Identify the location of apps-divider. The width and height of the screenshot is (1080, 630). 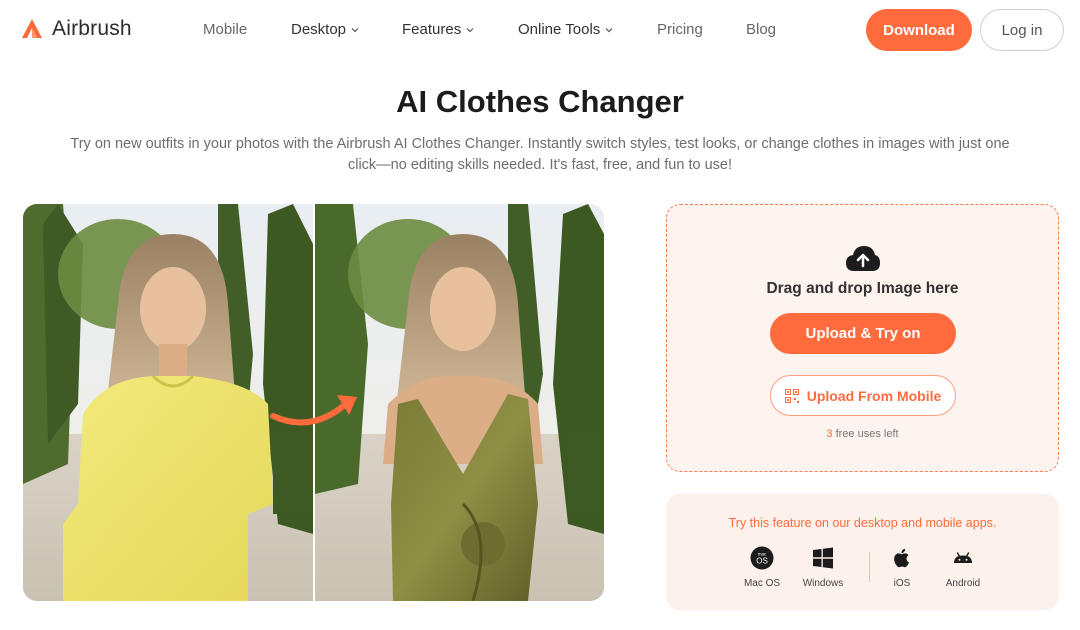
(869, 567).